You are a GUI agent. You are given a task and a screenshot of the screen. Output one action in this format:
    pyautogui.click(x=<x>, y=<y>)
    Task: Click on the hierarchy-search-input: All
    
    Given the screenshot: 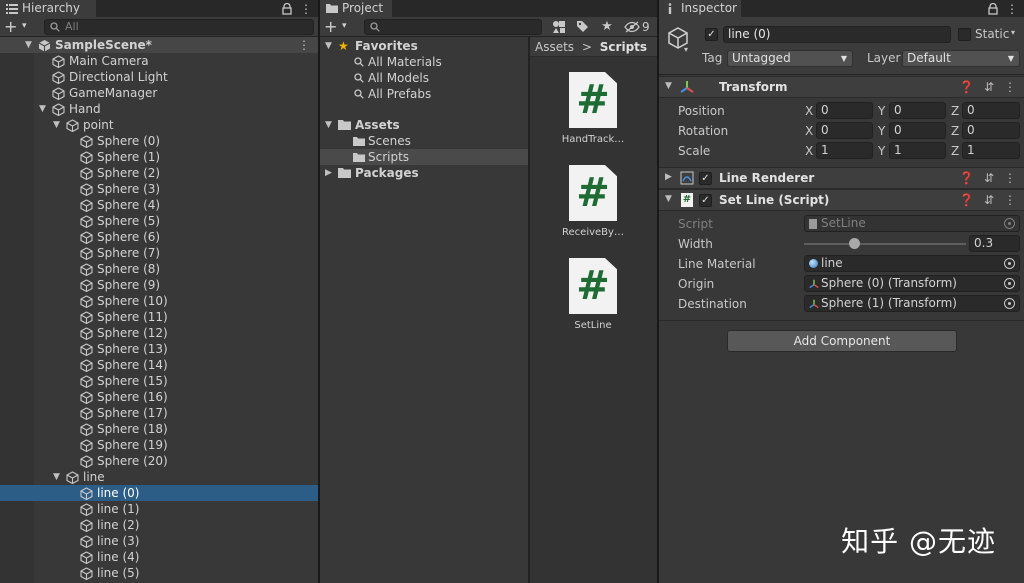 What is the action you would take?
    pyautogui.click(x=179, y=27)
    